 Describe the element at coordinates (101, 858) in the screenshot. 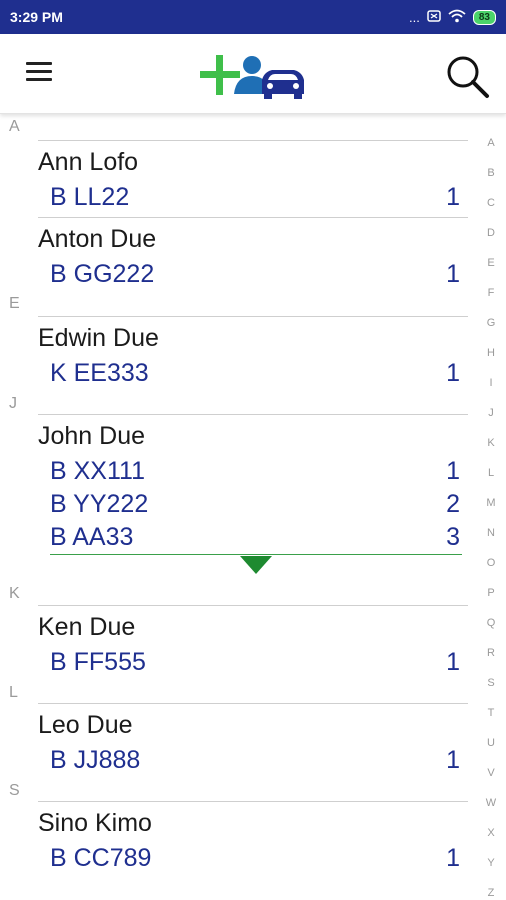

I see `plate-number: B CC789` at that location.